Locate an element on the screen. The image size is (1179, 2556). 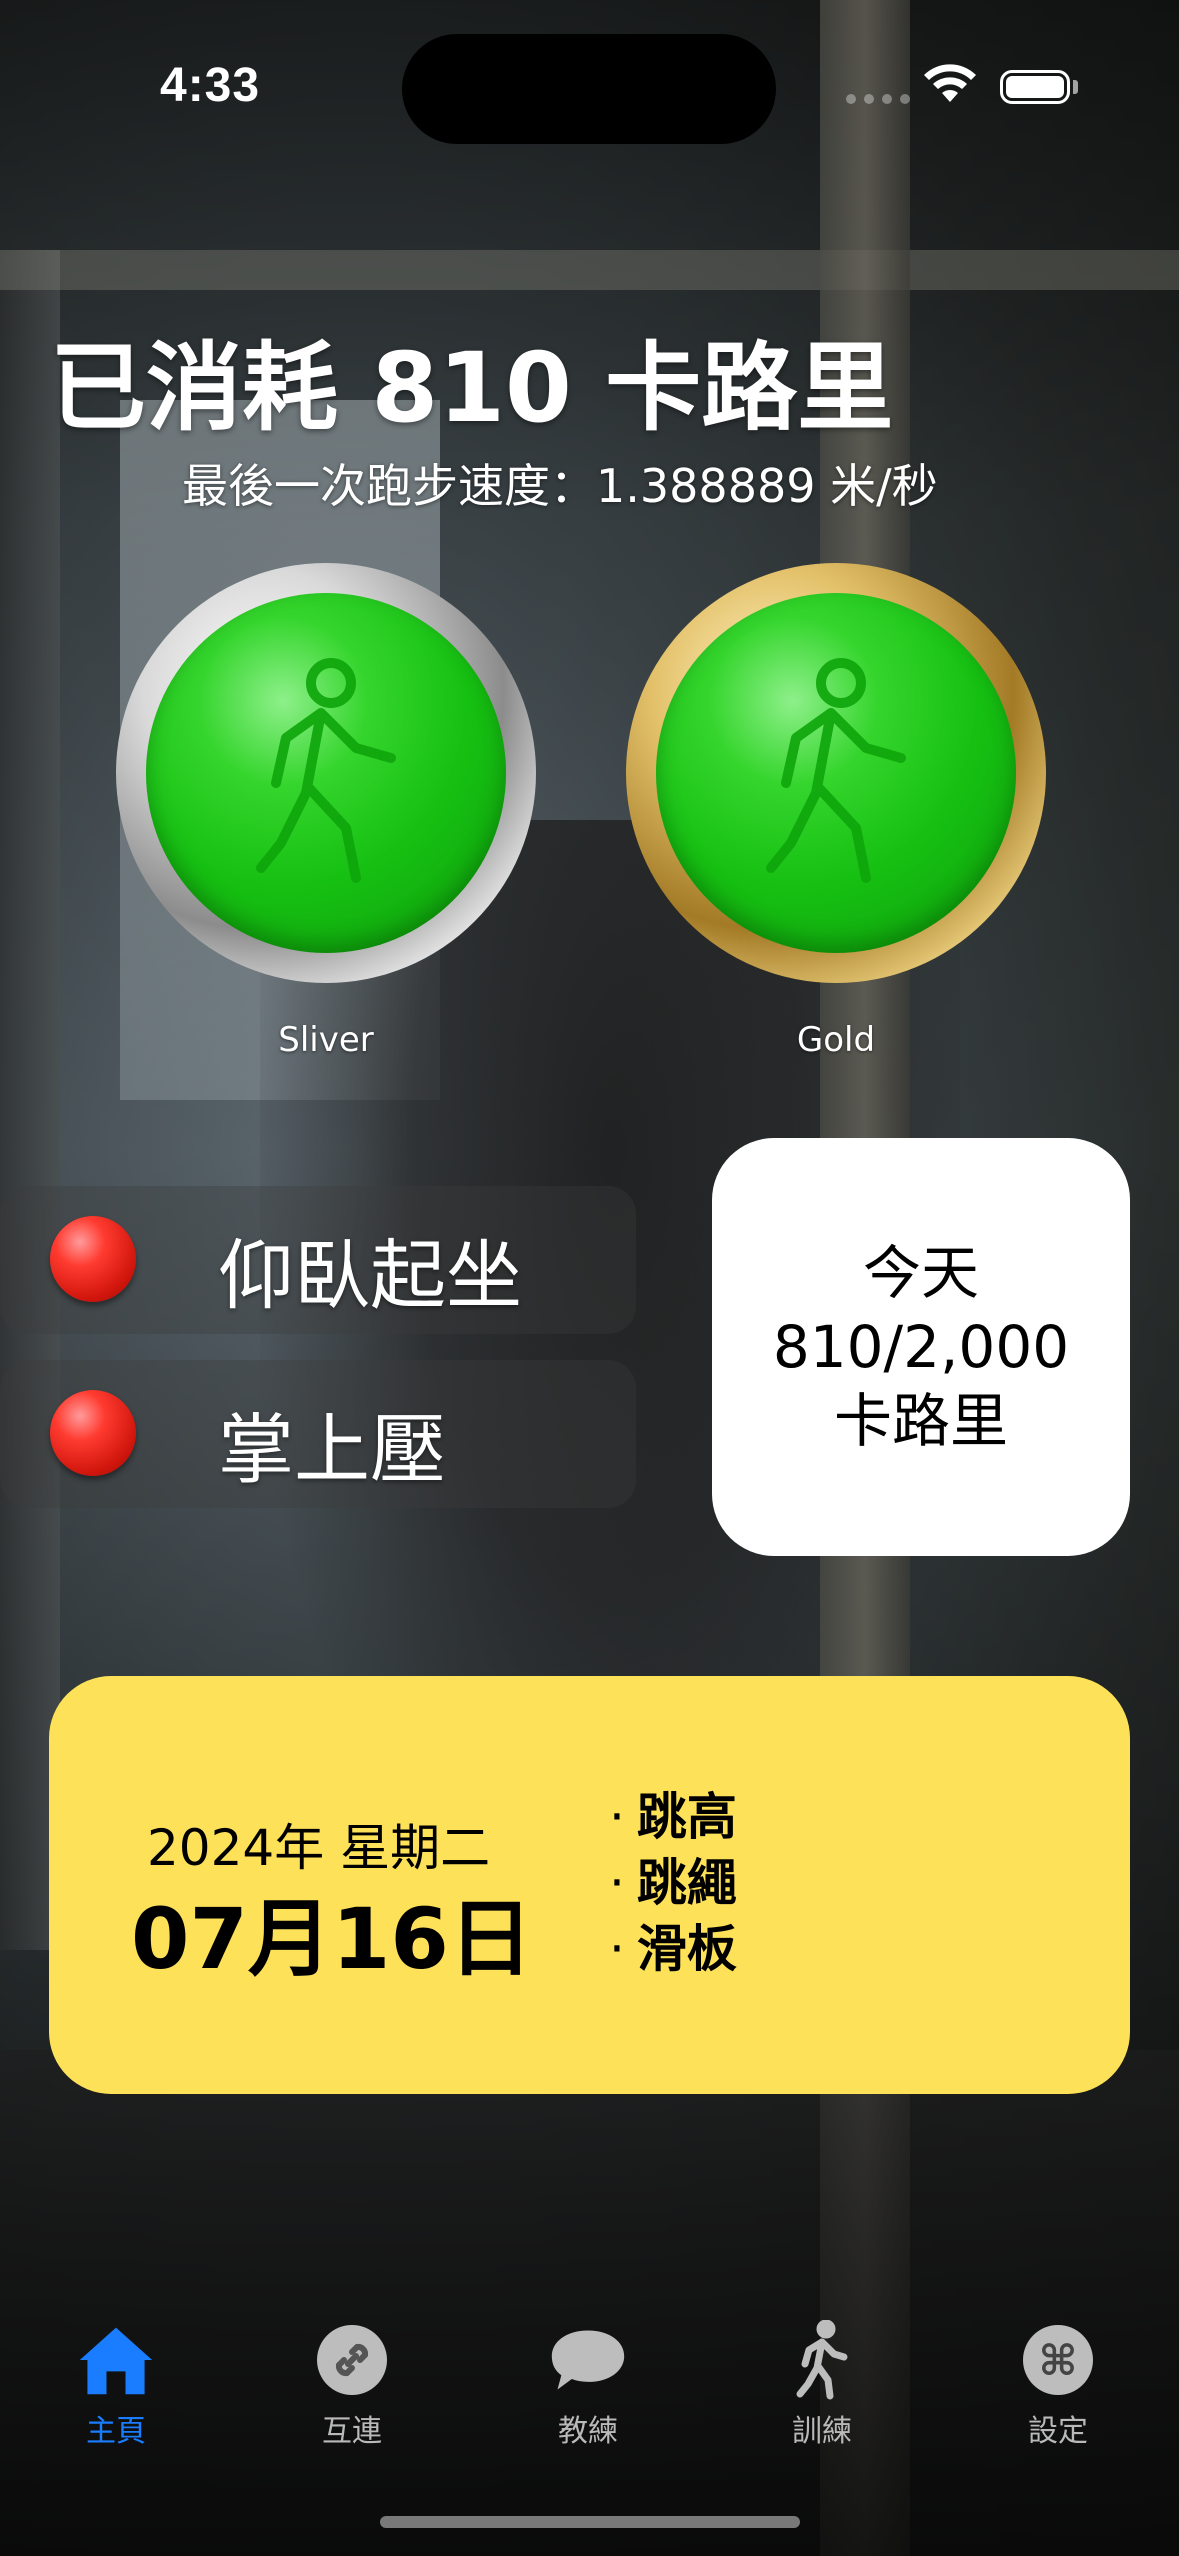
activity-list: · 跳高 · 跳繩 · 滑板 is located at coordinates (673, 1883).